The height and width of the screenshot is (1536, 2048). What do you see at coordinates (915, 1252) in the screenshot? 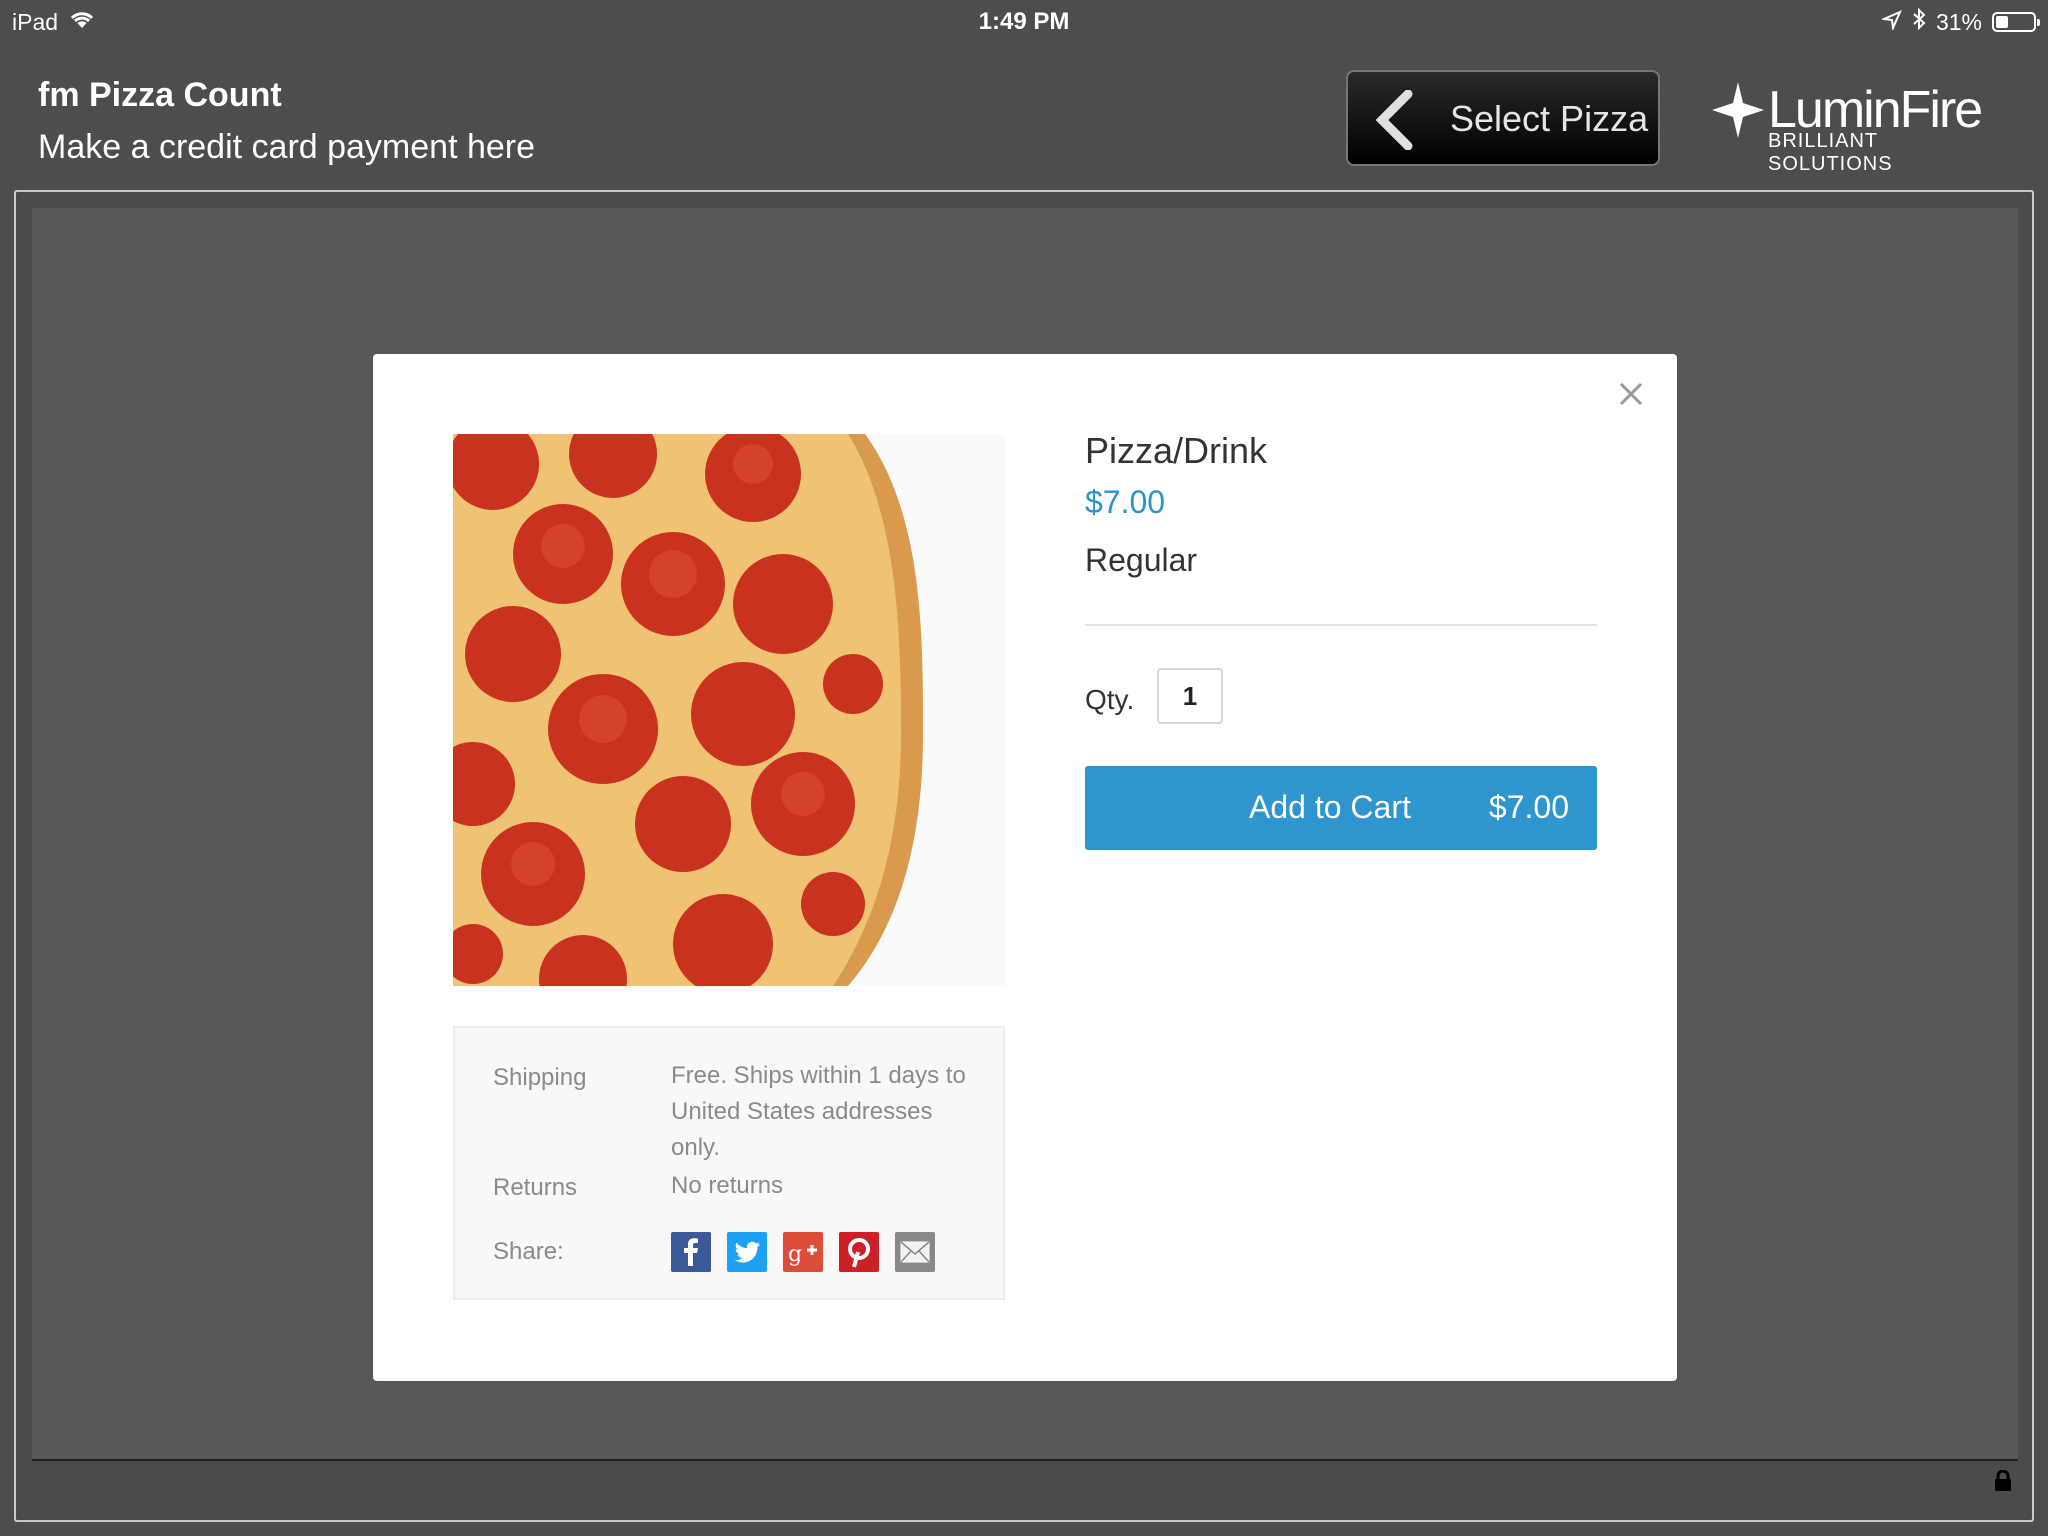
I see `email-icon` at bounding box center [915, 1252].